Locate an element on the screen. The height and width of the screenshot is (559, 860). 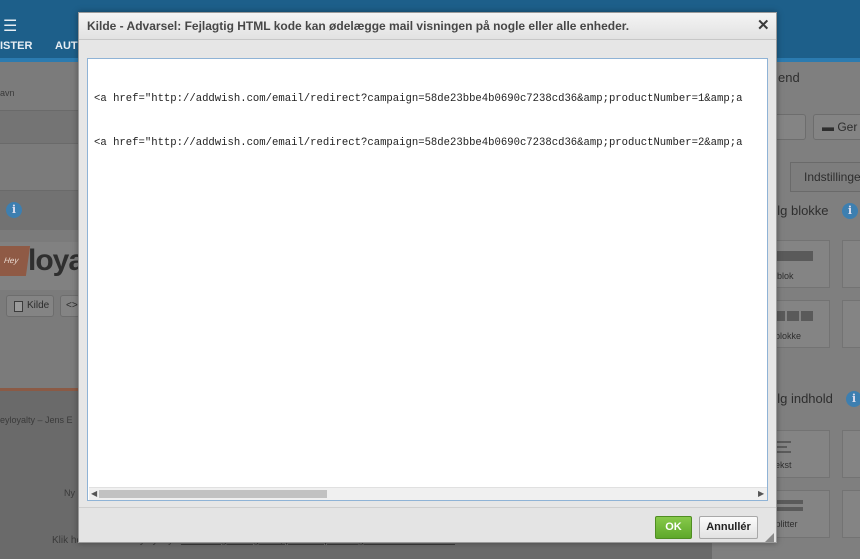
ok-button: OK is located at coordinates (673, 527).